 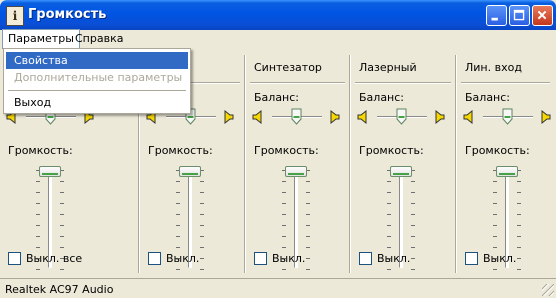 What do you see at coordinates (15, 16) in the screenshot?
I see `info-icon: i` at bounding box center [15, 16].